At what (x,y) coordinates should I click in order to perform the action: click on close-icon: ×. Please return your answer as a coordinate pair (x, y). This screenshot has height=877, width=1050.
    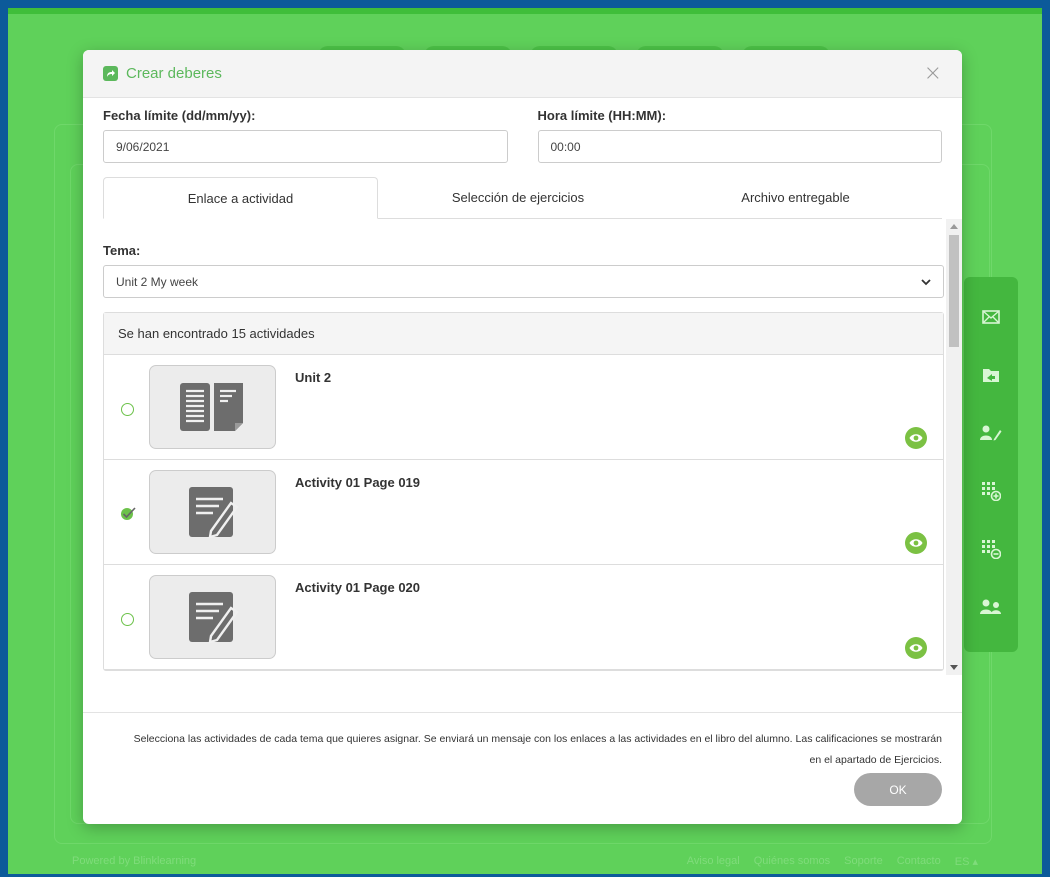
    Looking at the image, I should click on (933, 73).